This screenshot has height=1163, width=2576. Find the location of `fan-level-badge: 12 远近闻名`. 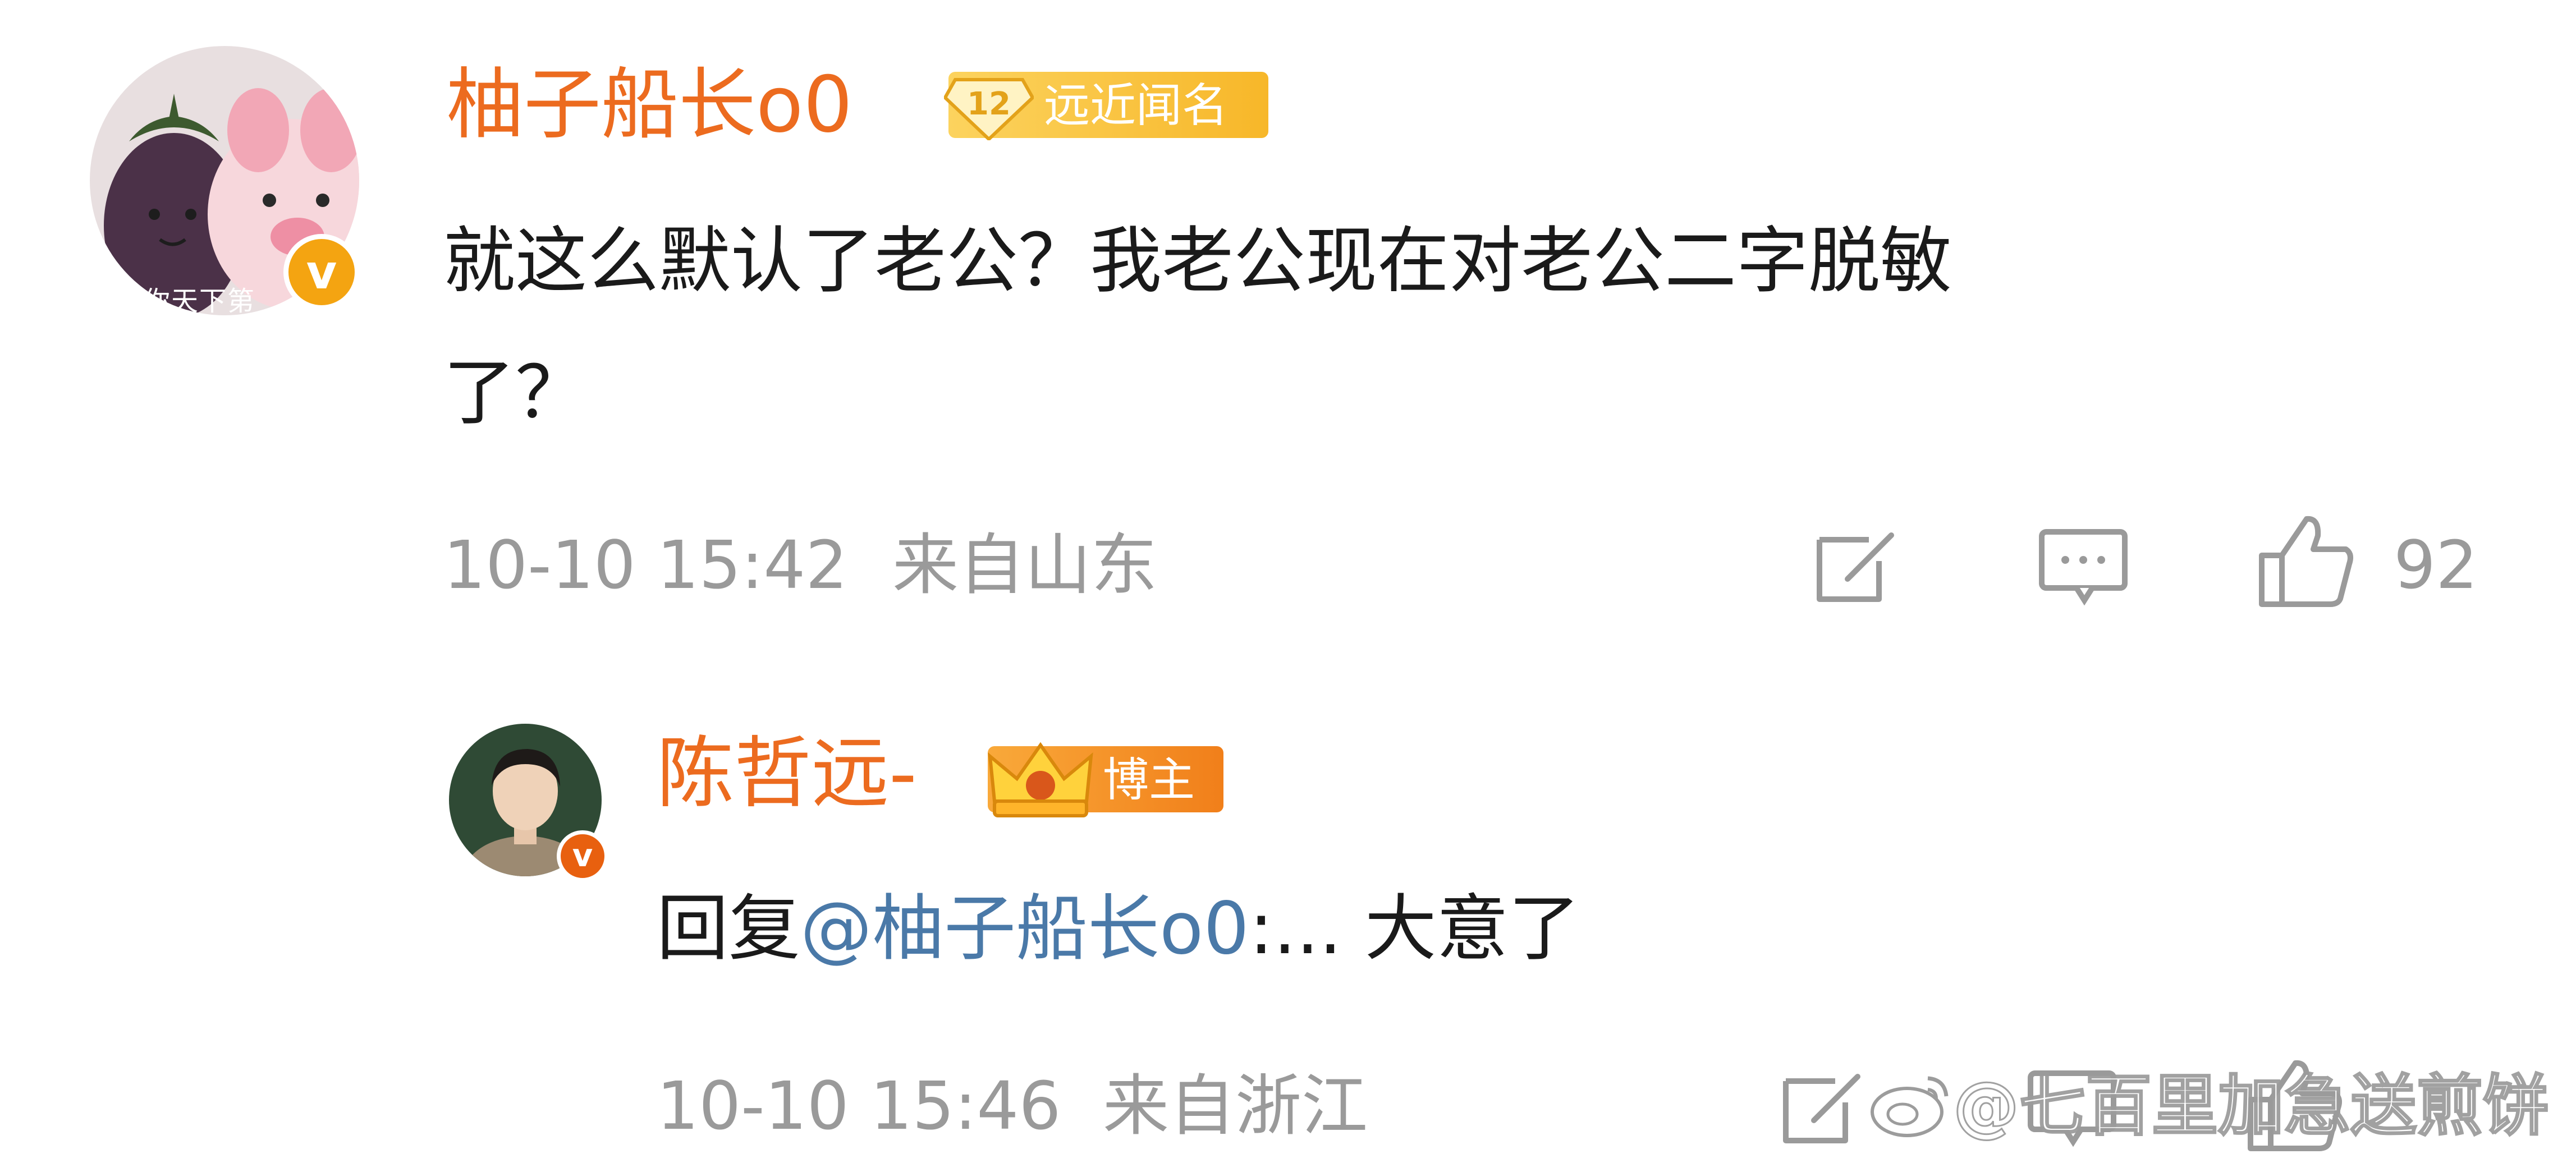

fan-level-badge: 12 远近闻名 is located at coordinates (1106, 106).